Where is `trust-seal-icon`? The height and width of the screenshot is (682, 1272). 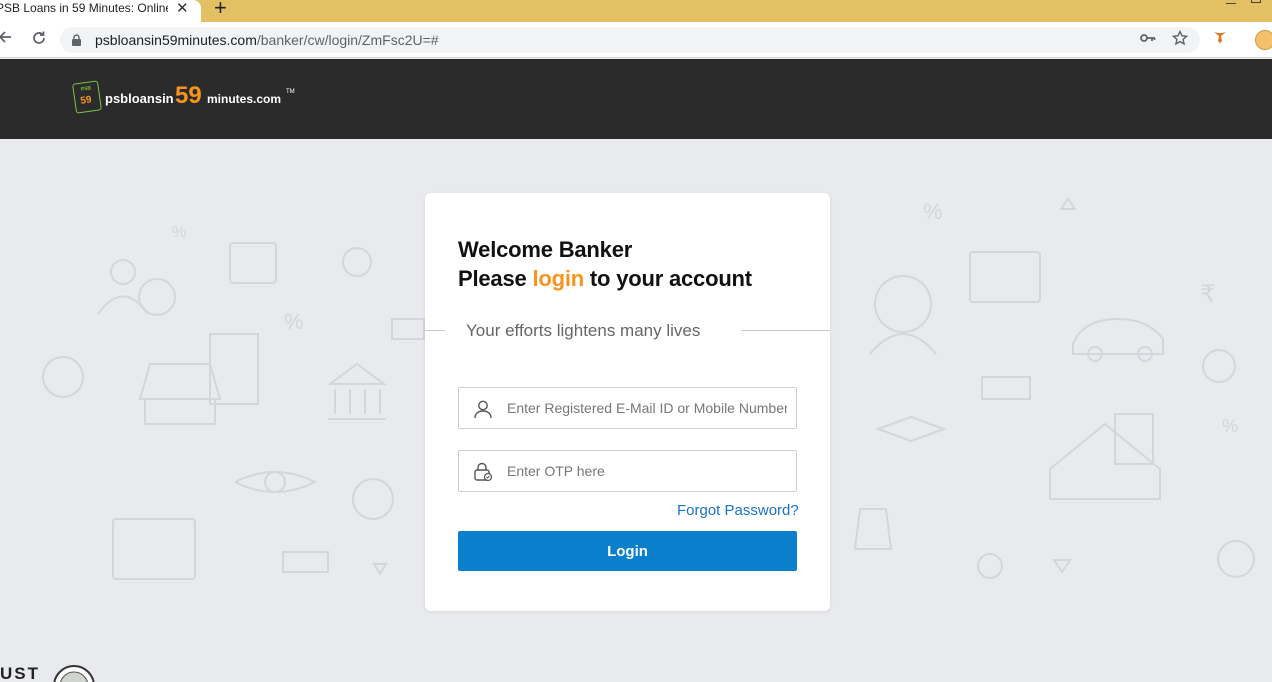 trust-seal-icon is located at coordinates (74, 673).